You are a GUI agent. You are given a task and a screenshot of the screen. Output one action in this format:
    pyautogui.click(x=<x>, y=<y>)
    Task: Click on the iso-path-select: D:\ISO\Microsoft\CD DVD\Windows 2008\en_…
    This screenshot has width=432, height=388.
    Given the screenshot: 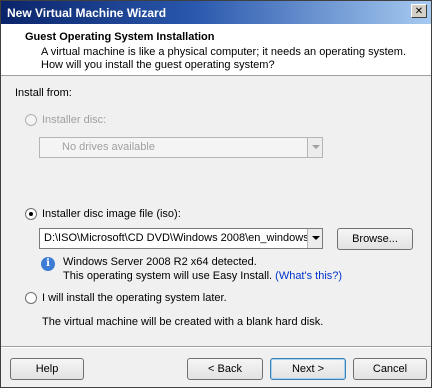 What is the action you would take?
    pyautogui.click(x=181, y=238)
    